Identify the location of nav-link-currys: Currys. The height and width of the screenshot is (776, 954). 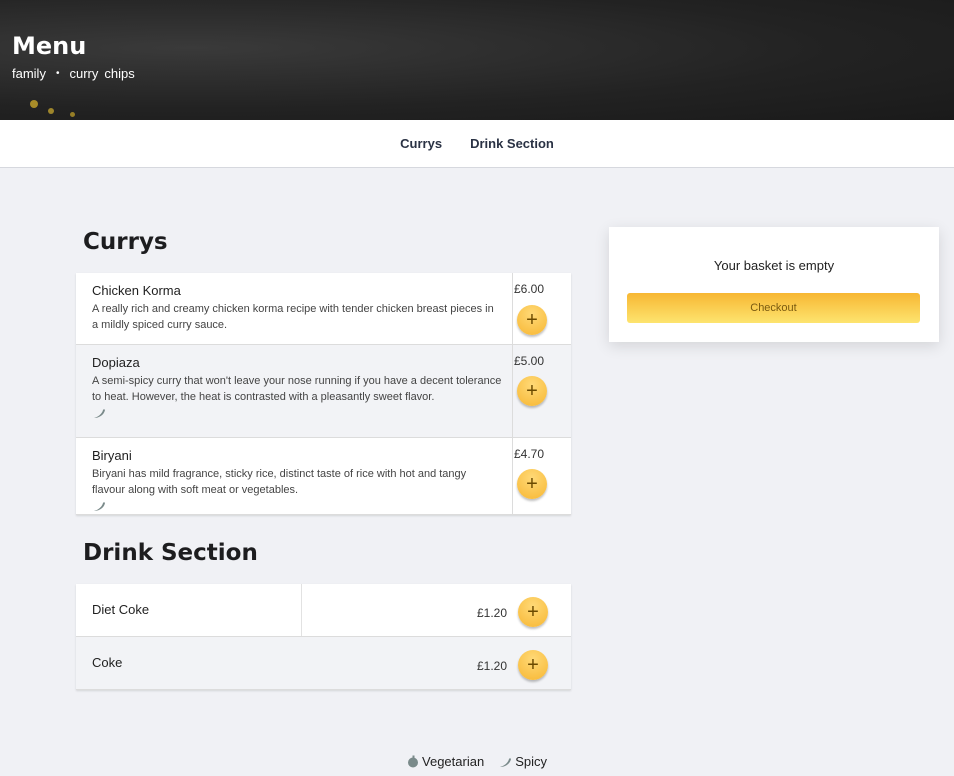
(421, 143).